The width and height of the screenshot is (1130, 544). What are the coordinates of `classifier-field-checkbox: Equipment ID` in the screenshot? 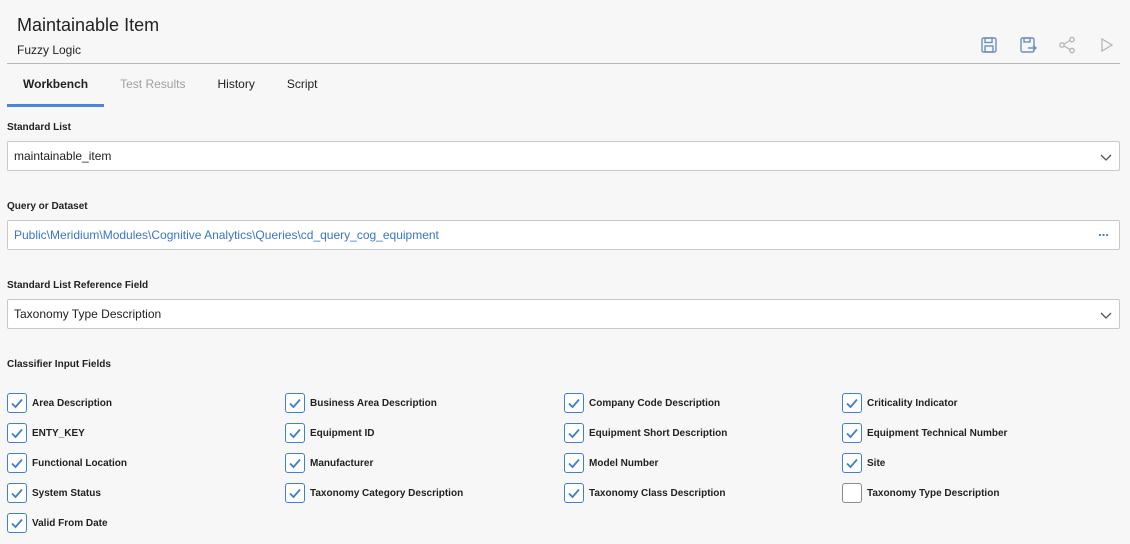 It's located at (329, 433).